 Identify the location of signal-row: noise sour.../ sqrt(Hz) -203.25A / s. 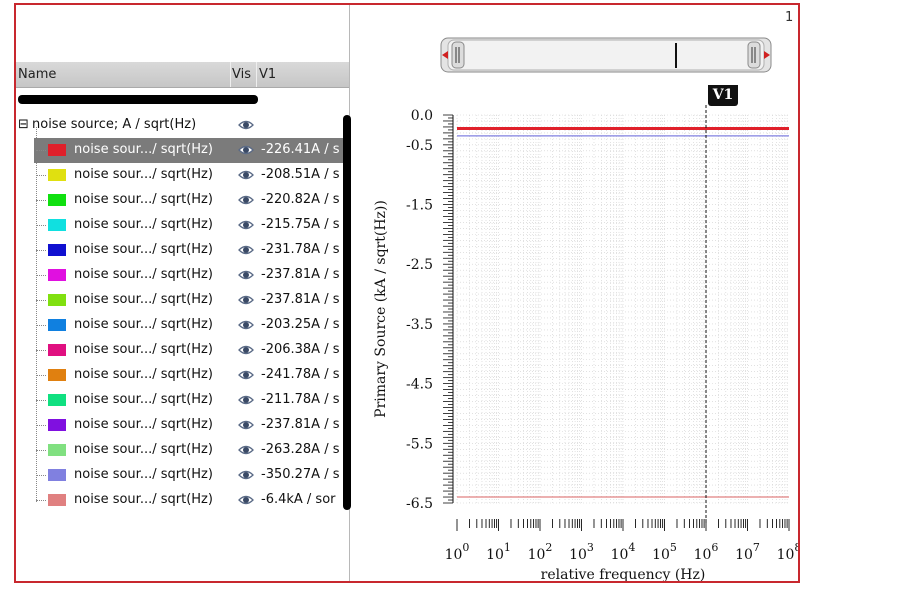
(182, 325).